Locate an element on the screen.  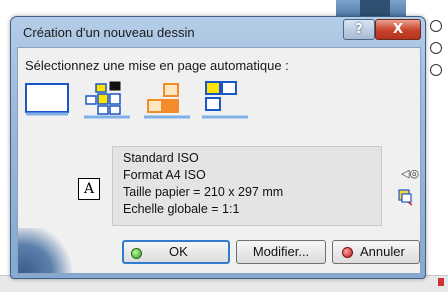
background-red-mark is located at coordinates (441, 282).